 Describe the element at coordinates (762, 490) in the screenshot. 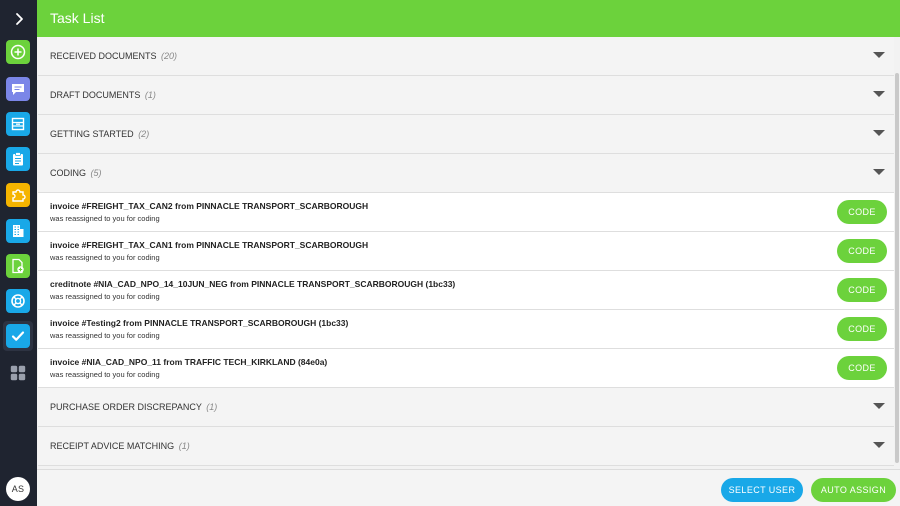

I see `select-user-button: SELECT USER` at that location.